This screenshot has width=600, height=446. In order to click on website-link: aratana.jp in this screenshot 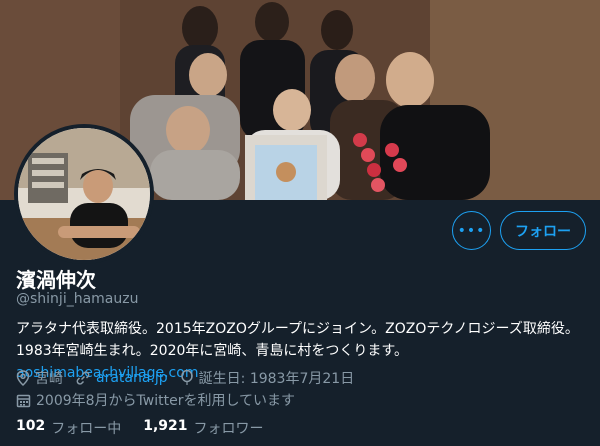, I will do `click(132, 378)`.